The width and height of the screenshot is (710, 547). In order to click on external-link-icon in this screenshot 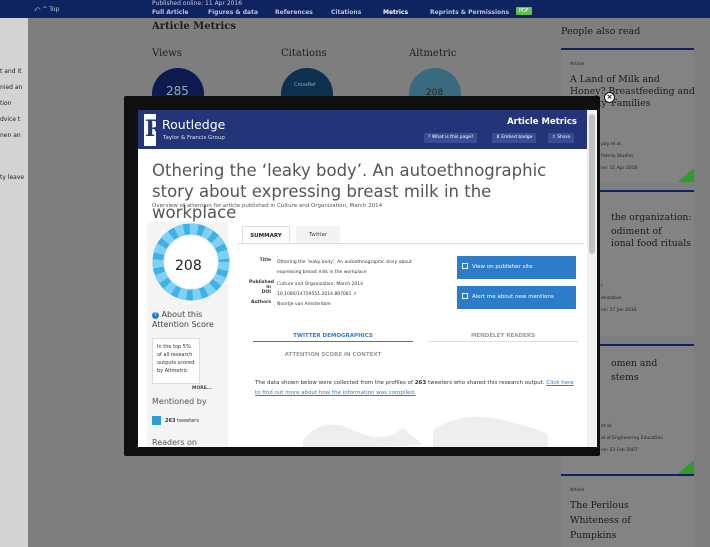, I will do `click(465, 266)`.